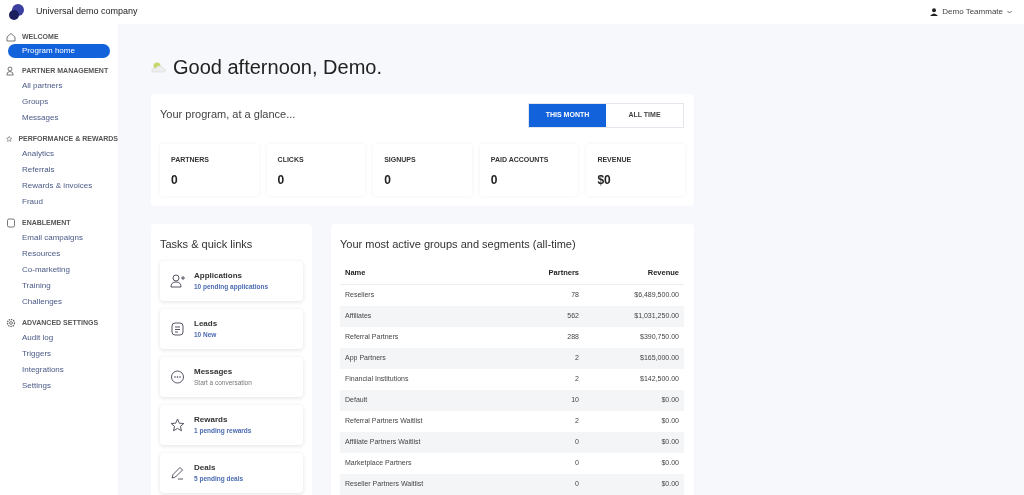 Image resolution: width=1024 pixels, height=495 pixels. What do you see at coordinates (59, 202) in the screenshot?
I see `sidebar-item: Fraud` at bounding box center [59, 202].